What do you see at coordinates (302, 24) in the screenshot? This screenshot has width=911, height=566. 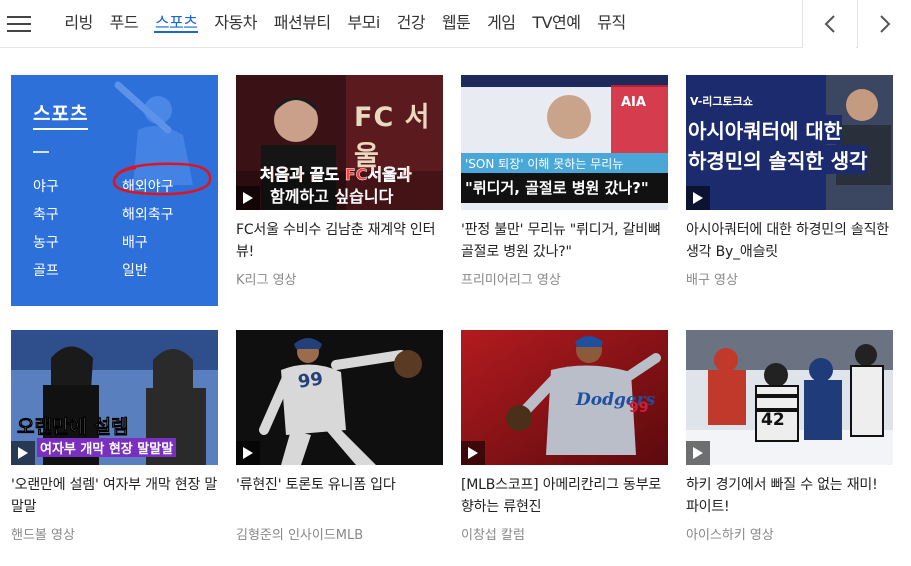 I see `tab-fashion-beauty: 패션뷰티` at bounding box center [302, 24].